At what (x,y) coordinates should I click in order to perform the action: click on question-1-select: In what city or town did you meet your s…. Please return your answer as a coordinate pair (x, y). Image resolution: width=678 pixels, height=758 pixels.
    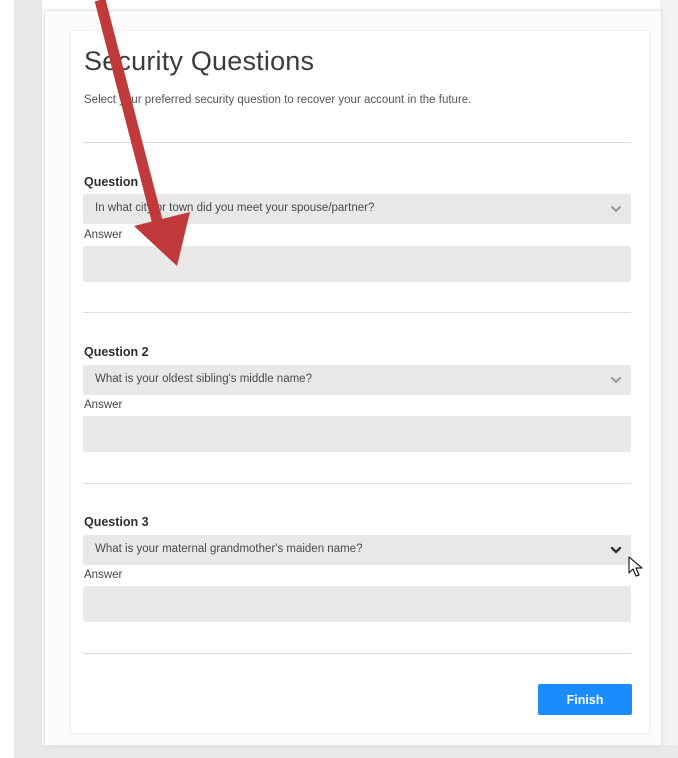
    Looking at the image, I should click on (357, 209).